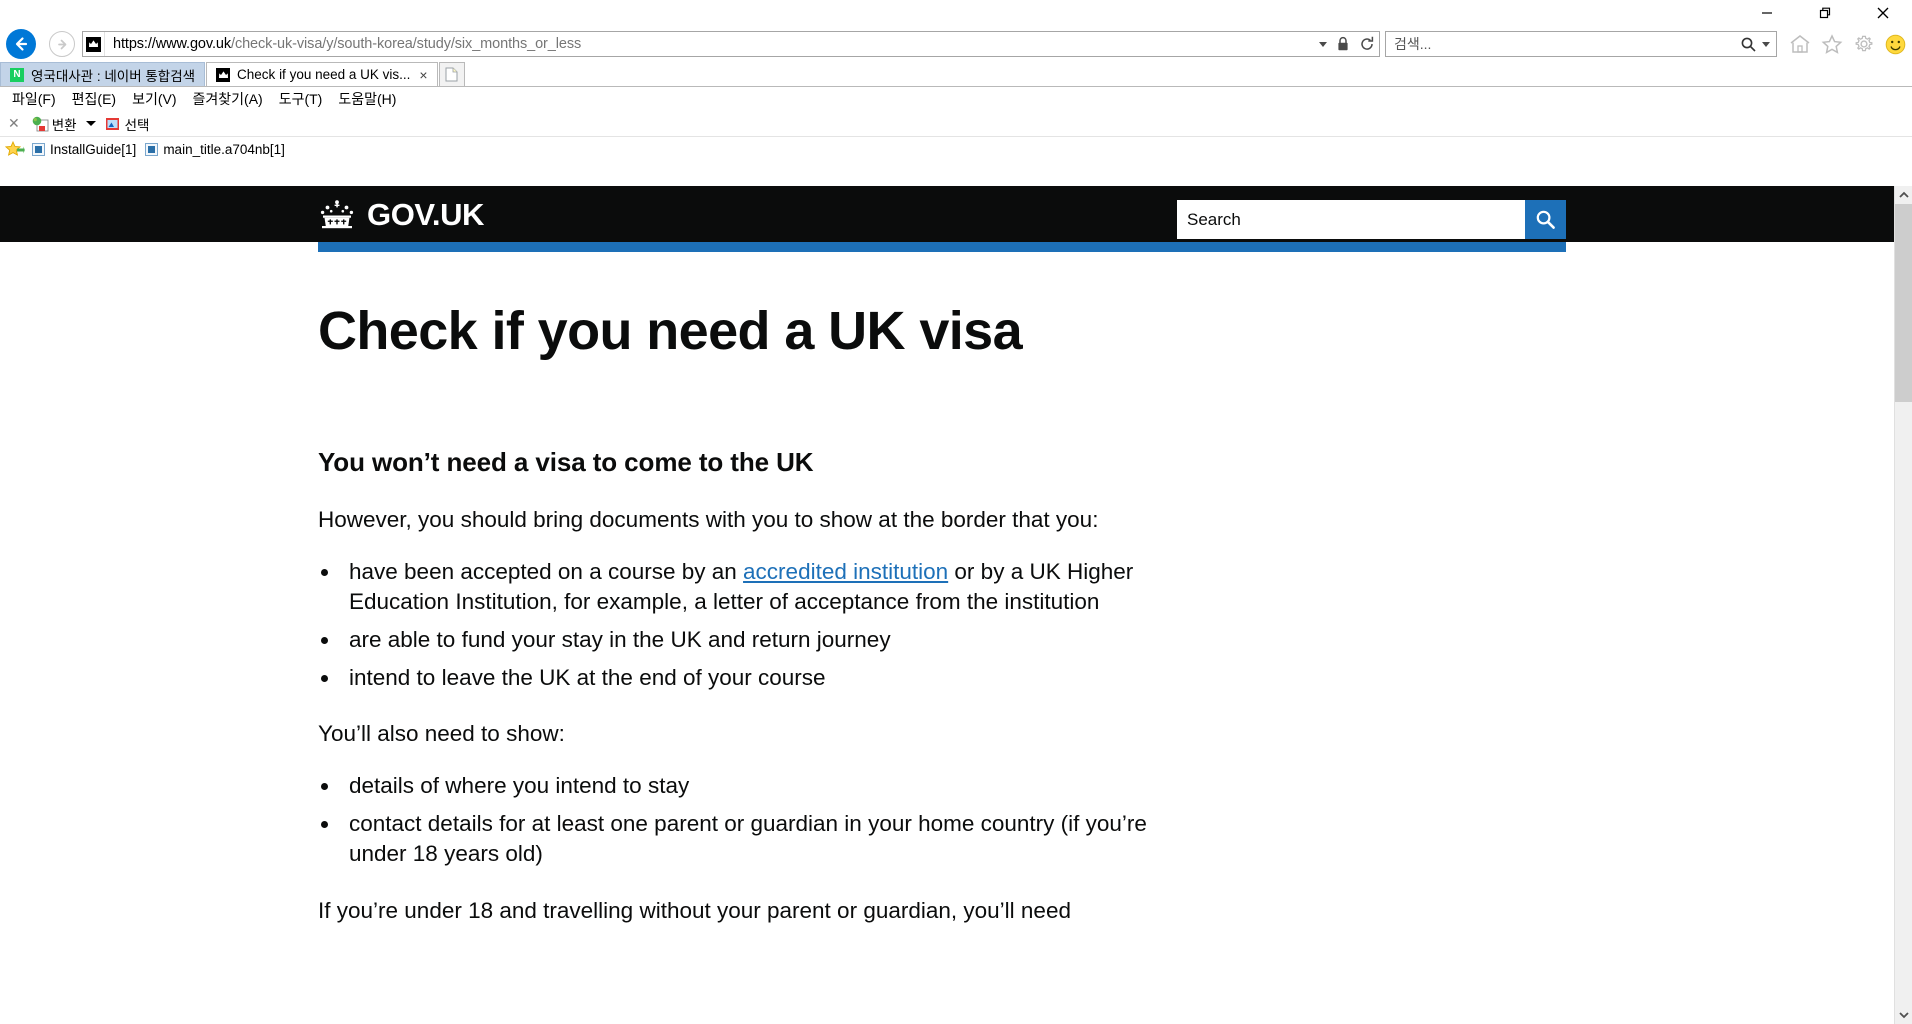 This screenshot has height=1024, width=1912. I want to click on back-arrow-icon, so click(21, 44).